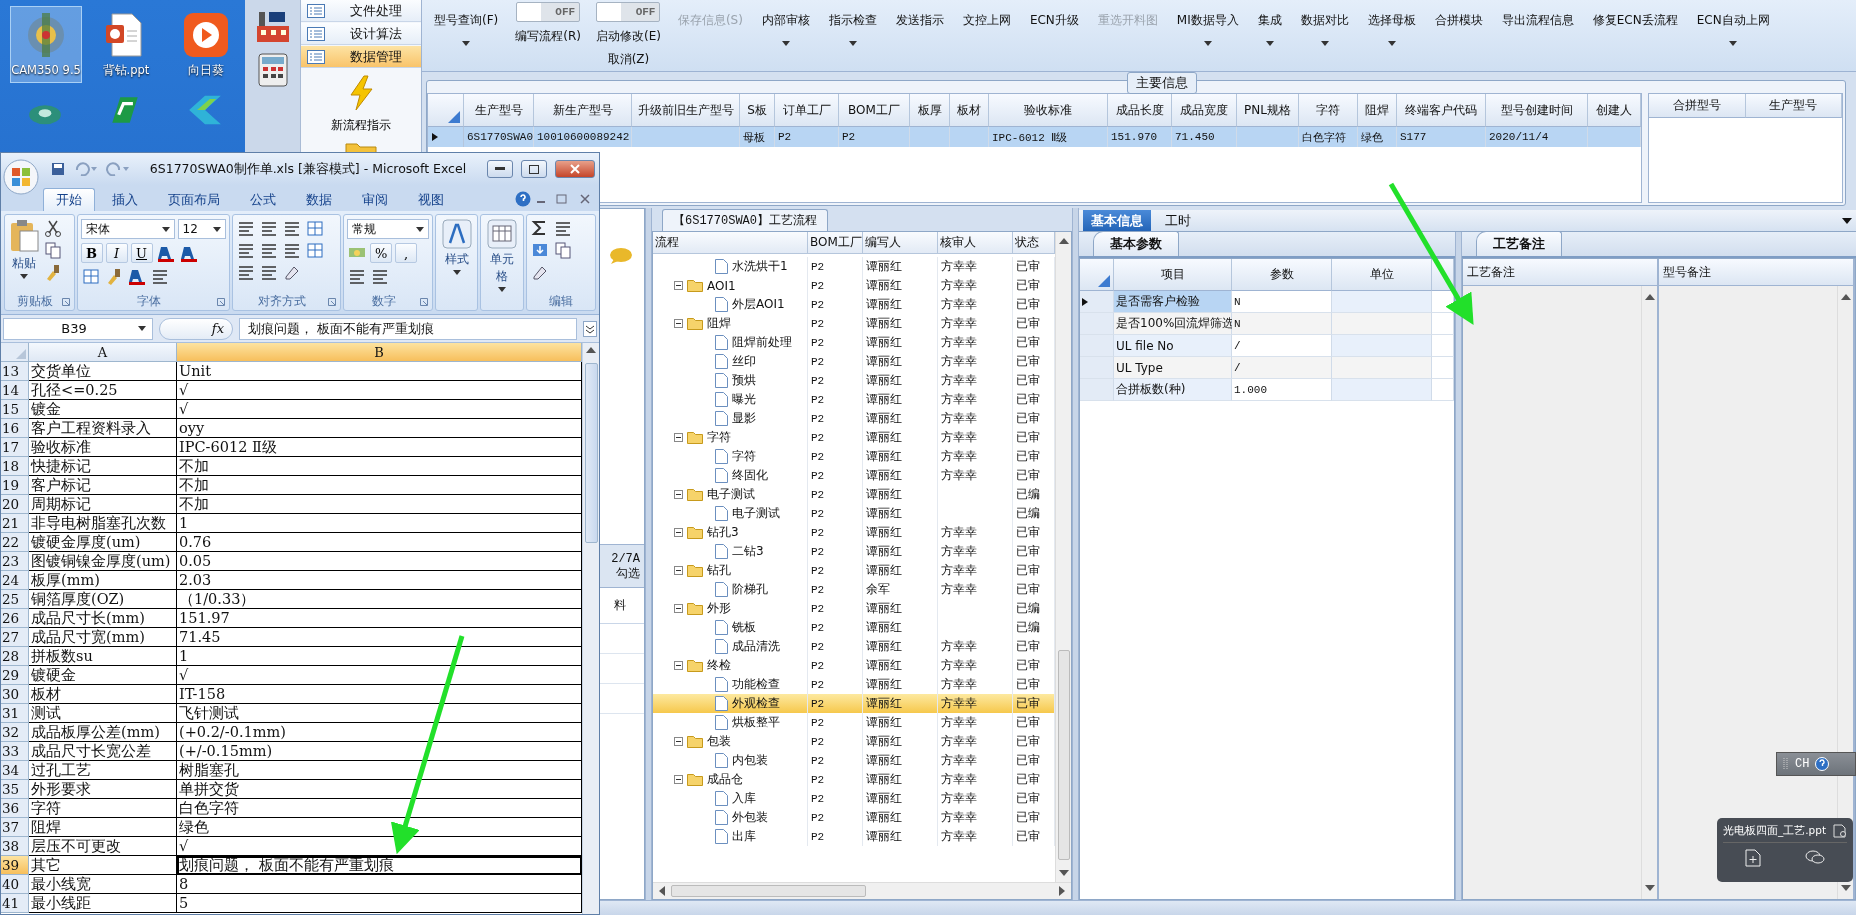 This screenshot has height=915, width=1856. What do you see at coordinates (379, 884) in the screenshot?
I see `sheet-cell: 8` at bounding box center [379, 884].